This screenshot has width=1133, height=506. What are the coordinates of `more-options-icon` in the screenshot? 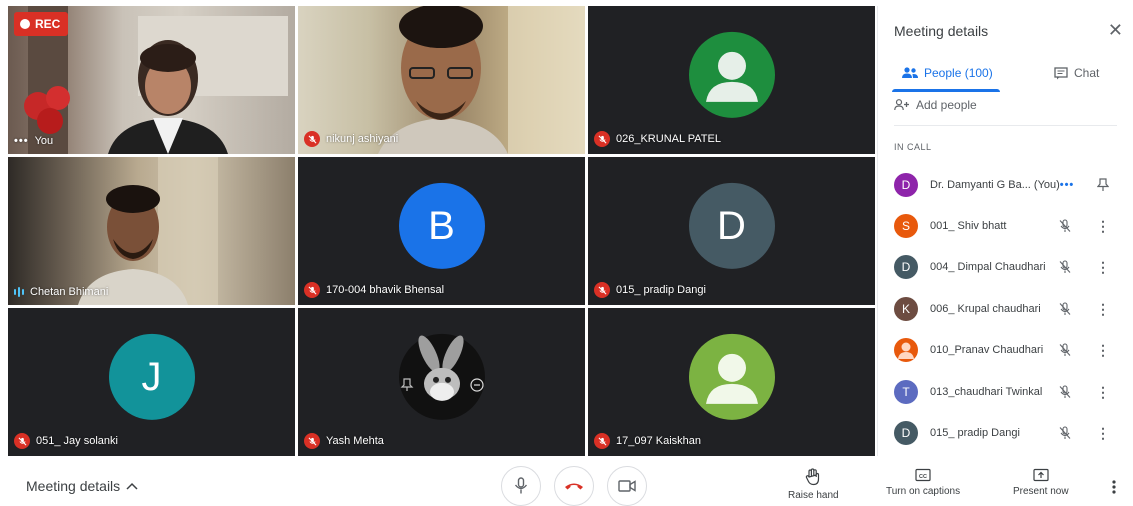 It's located at (1114, 489).